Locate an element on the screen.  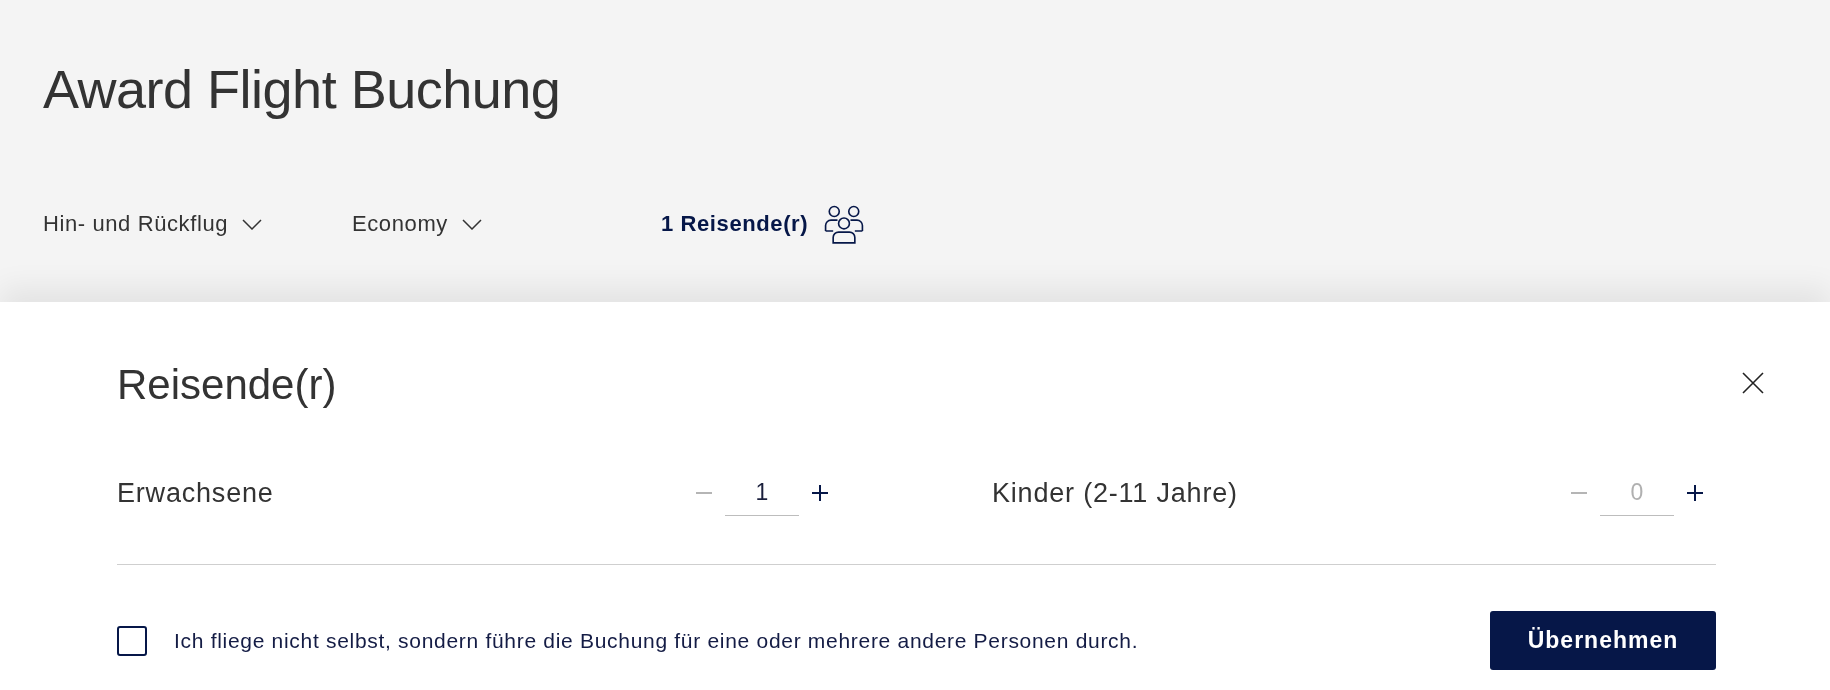
apply-button: Übernehmen is located at coordinates (1603, 640).